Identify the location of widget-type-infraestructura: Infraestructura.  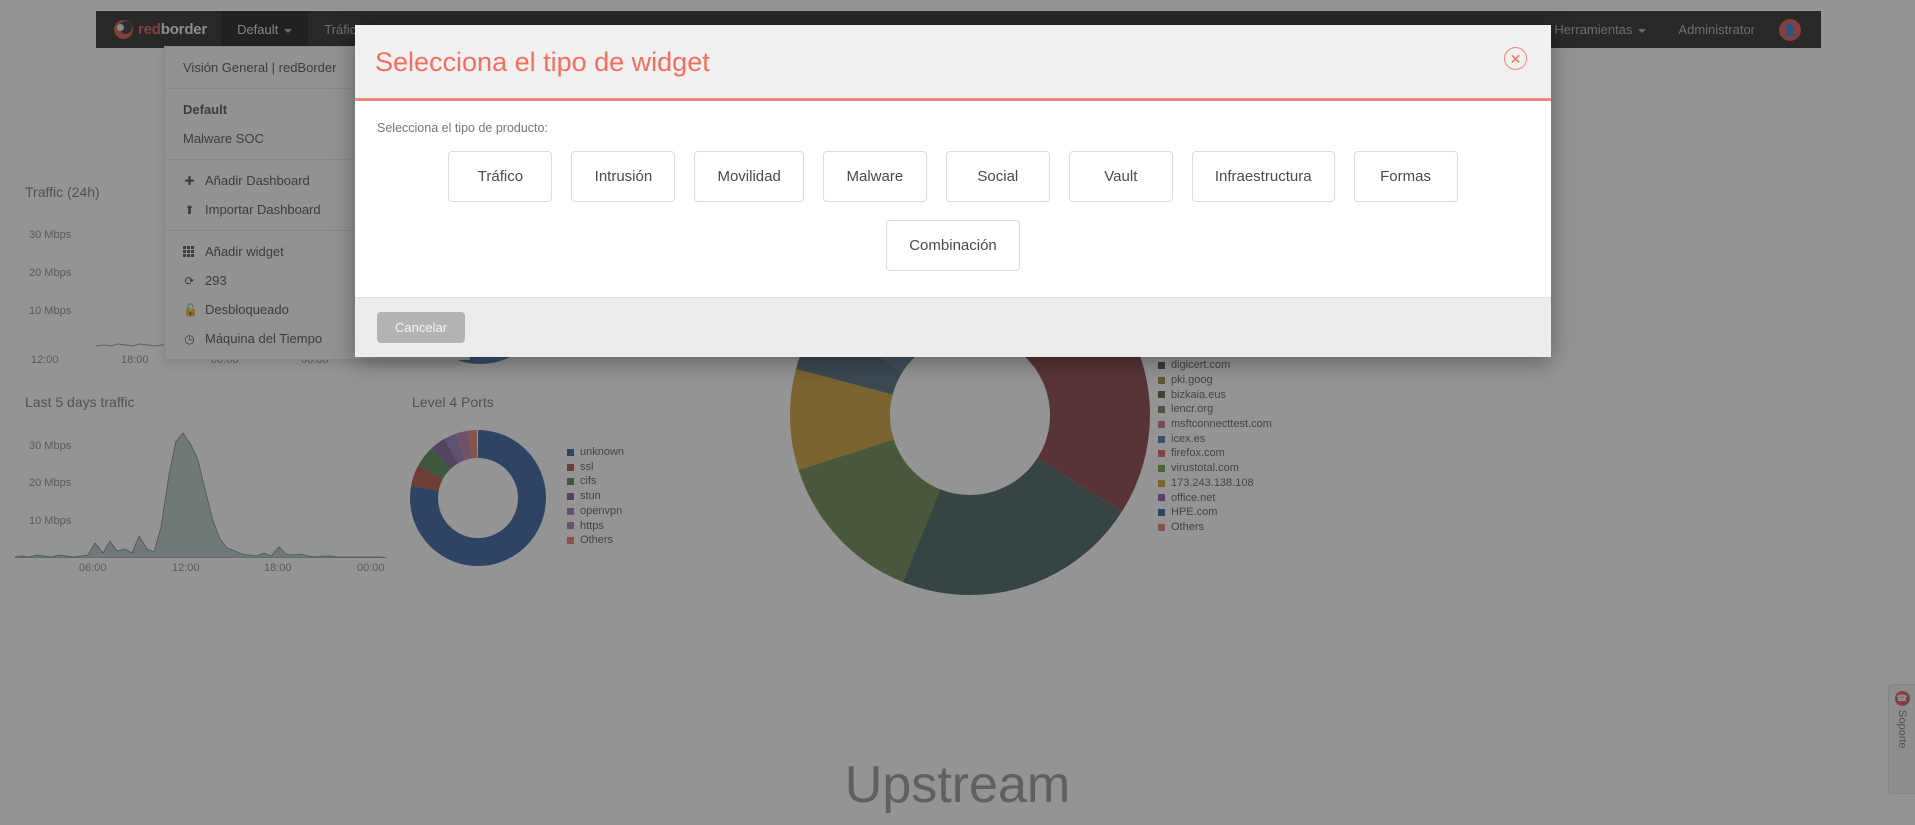
(1263, 176).